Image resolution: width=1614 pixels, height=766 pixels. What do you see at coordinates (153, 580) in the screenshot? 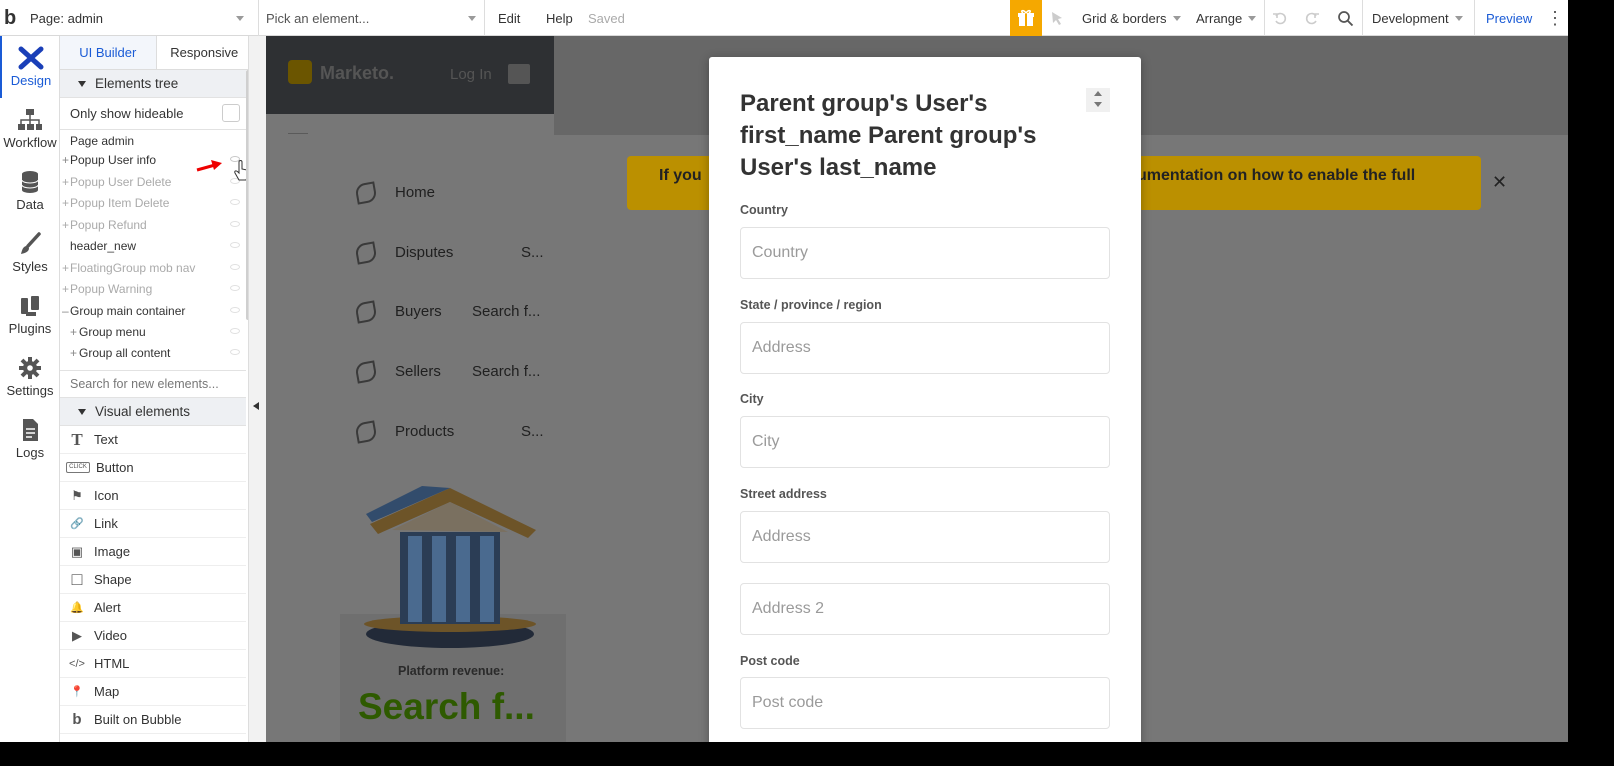
I see `visual-element-shape: □ Shape` at bounding box center [153, 580].